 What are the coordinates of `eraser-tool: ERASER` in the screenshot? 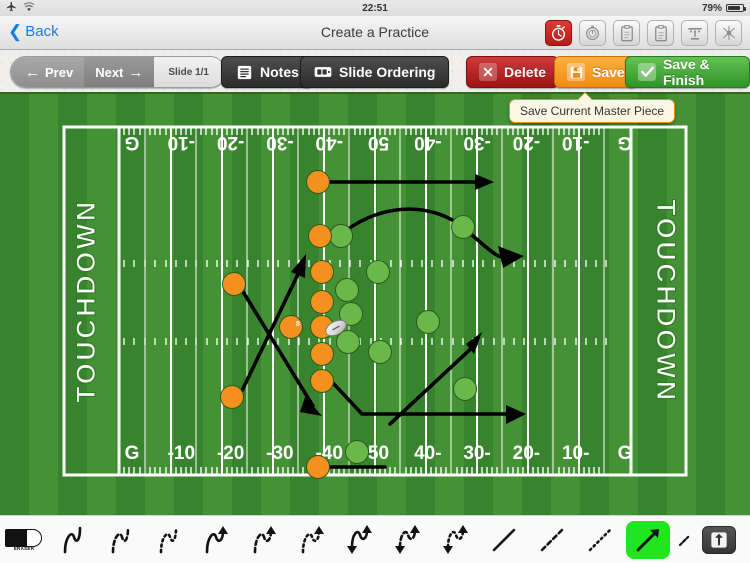 It's located at (24, 540).